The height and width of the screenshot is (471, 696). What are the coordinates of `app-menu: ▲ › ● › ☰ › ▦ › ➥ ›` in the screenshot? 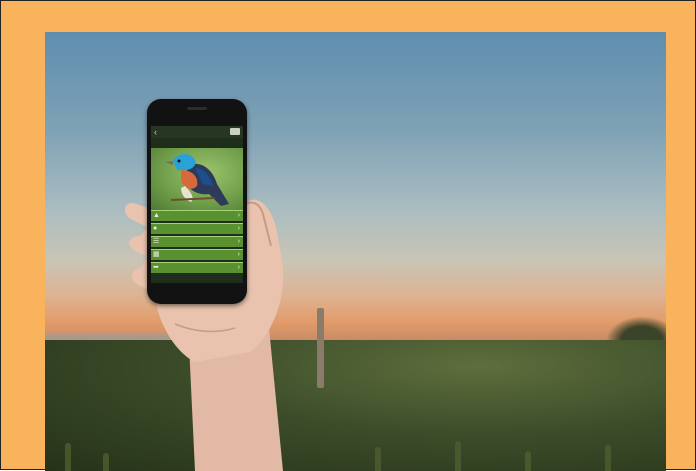 It's located at (197, 246).